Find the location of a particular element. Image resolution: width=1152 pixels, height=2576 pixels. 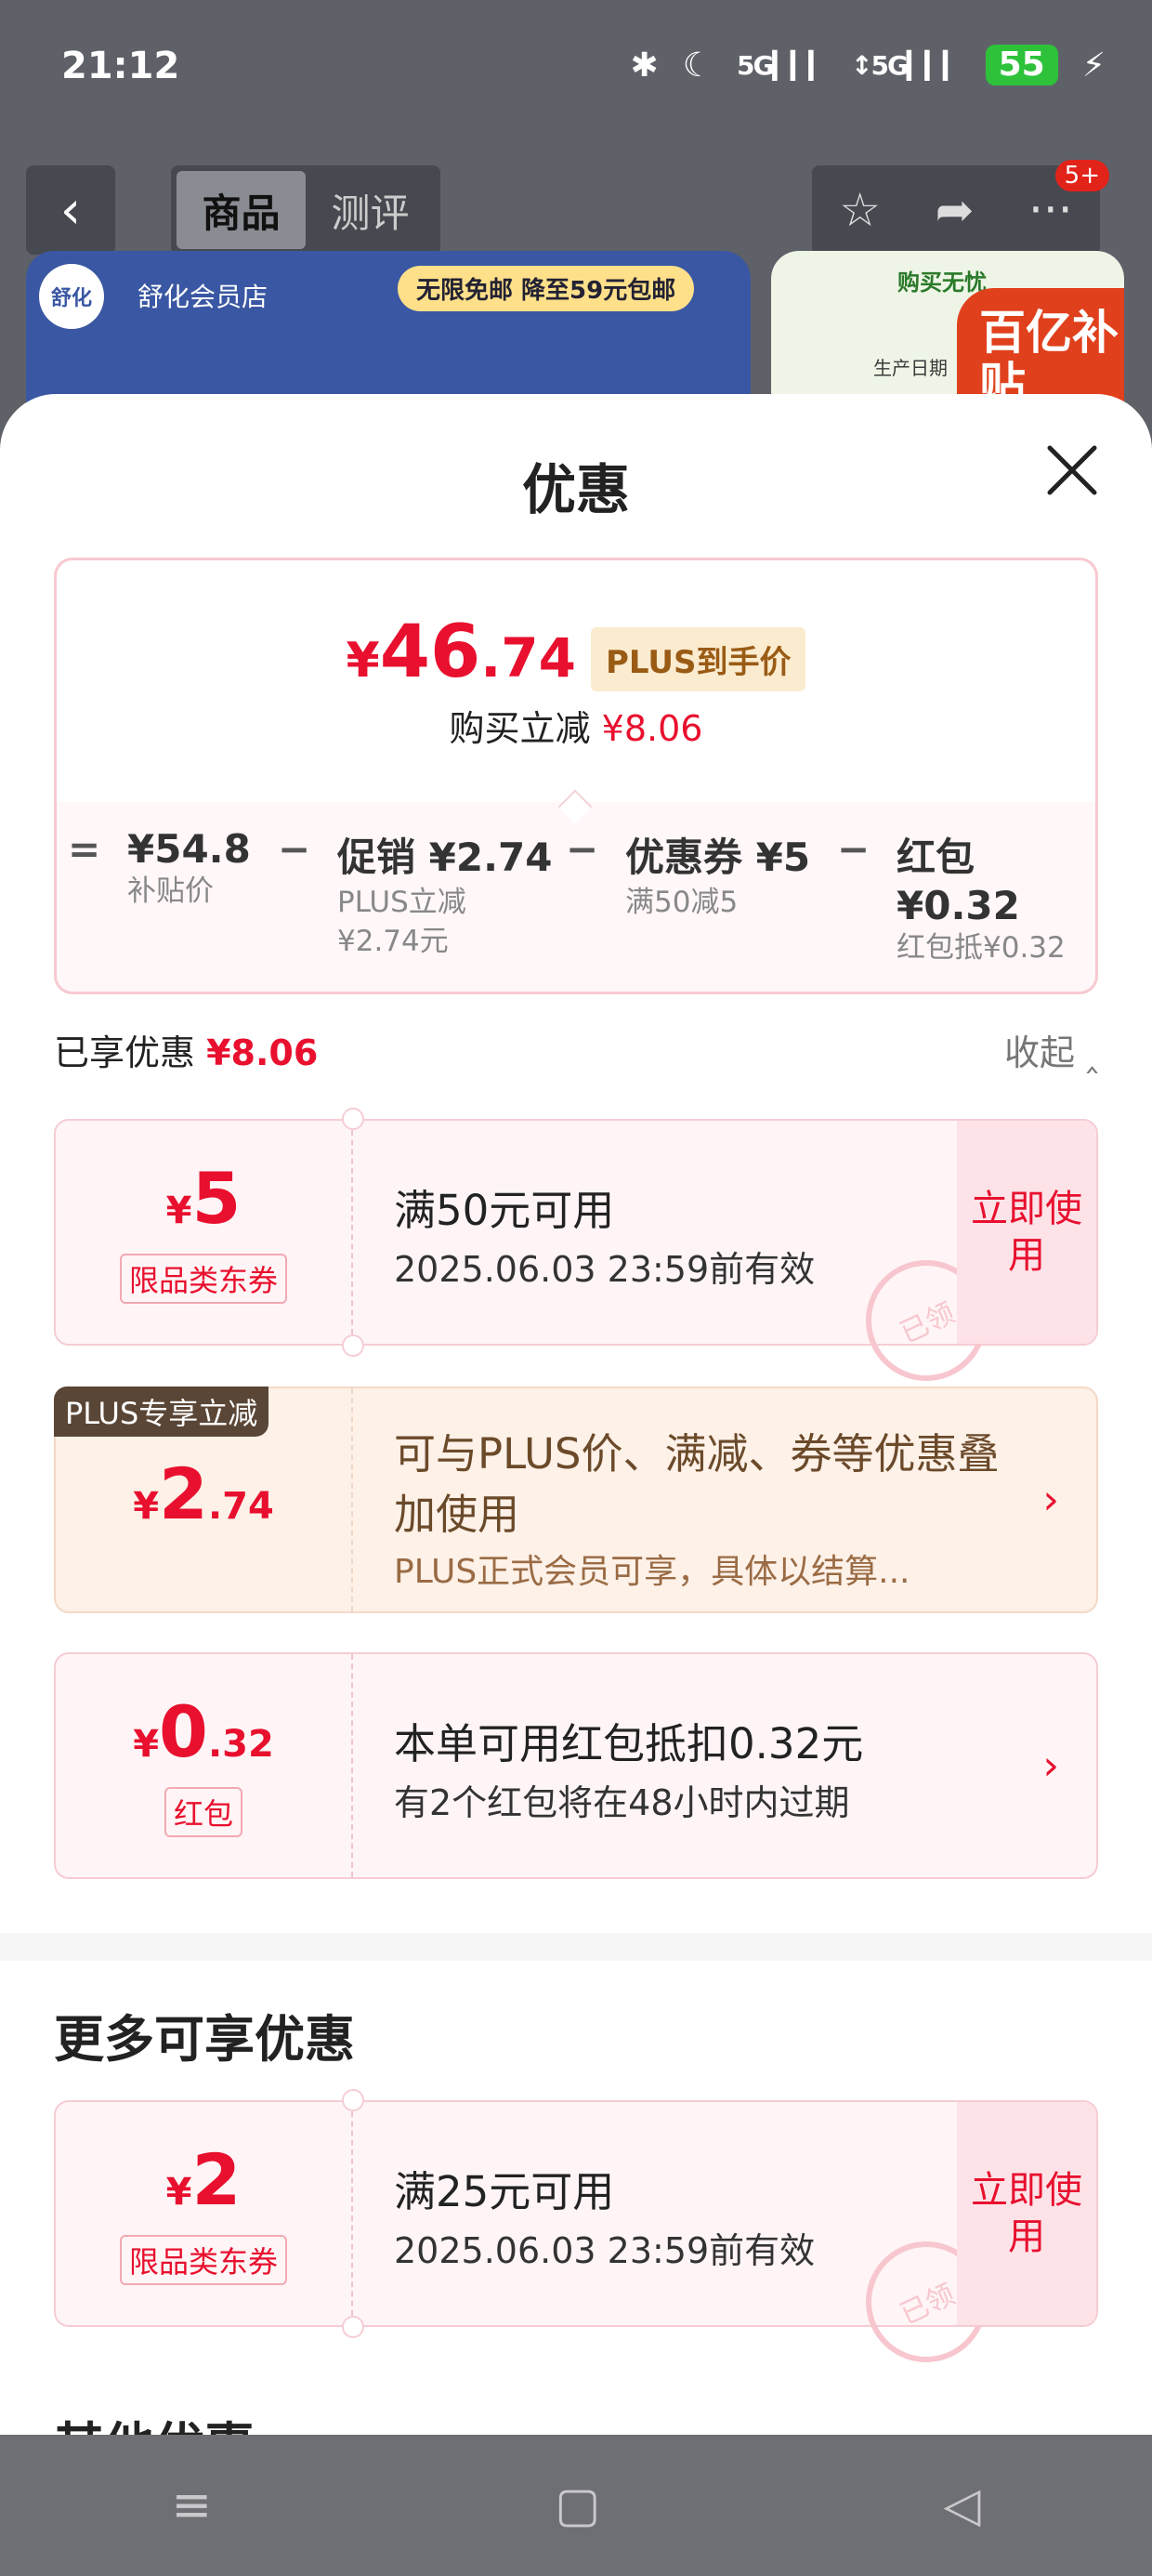

more-discounts-heading: 更多可享优惠 is located at coordinates (204, 2039).